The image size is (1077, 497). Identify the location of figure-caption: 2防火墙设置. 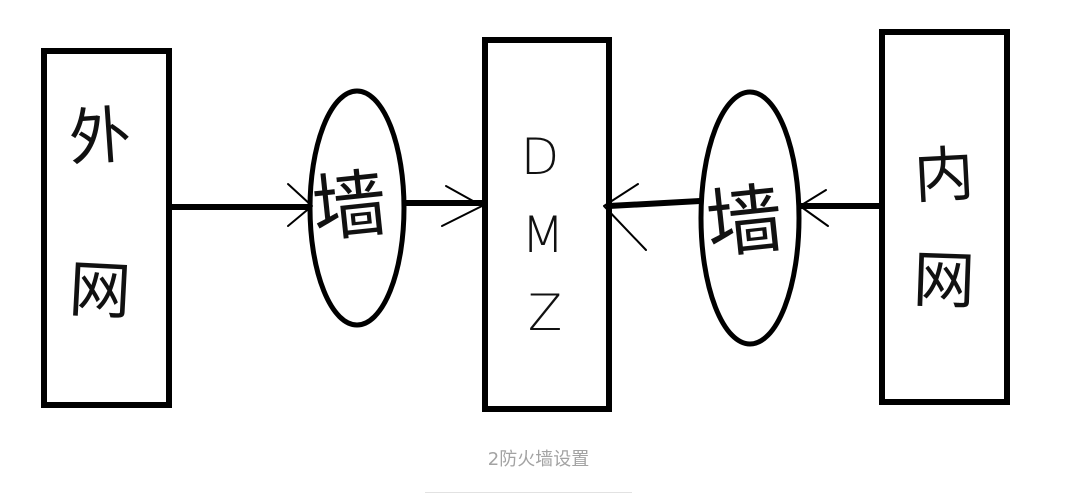
(538, 459).